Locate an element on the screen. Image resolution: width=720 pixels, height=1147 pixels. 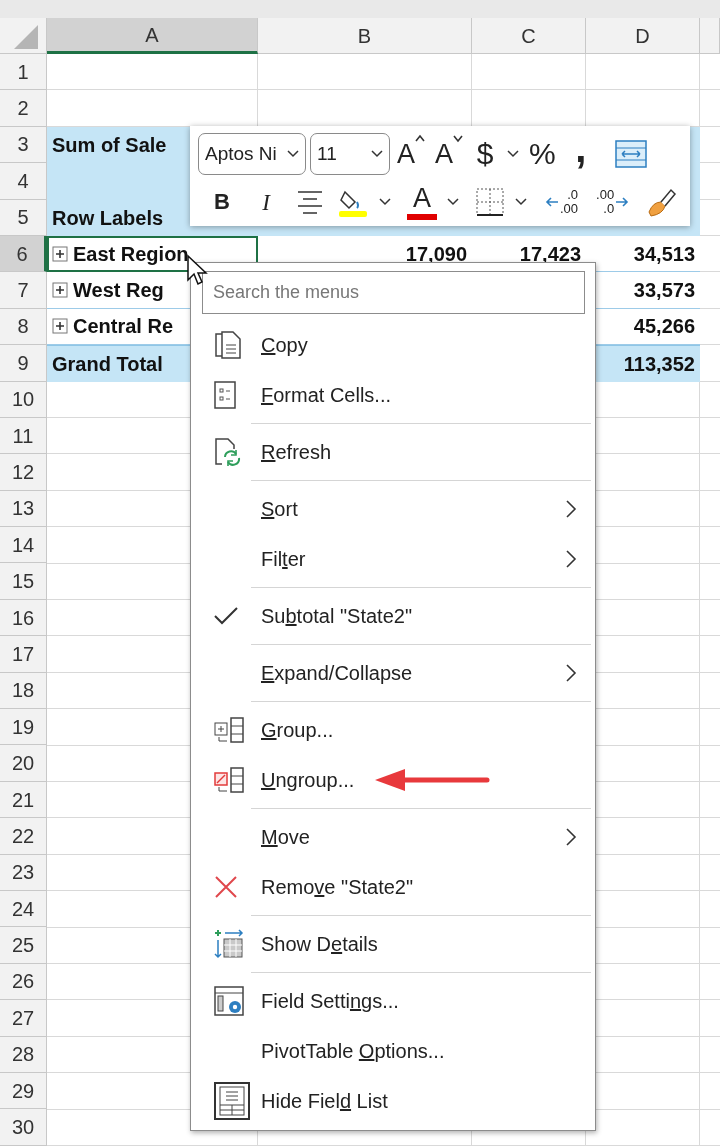
row-header: 14 is located at coordinates (23, 545).